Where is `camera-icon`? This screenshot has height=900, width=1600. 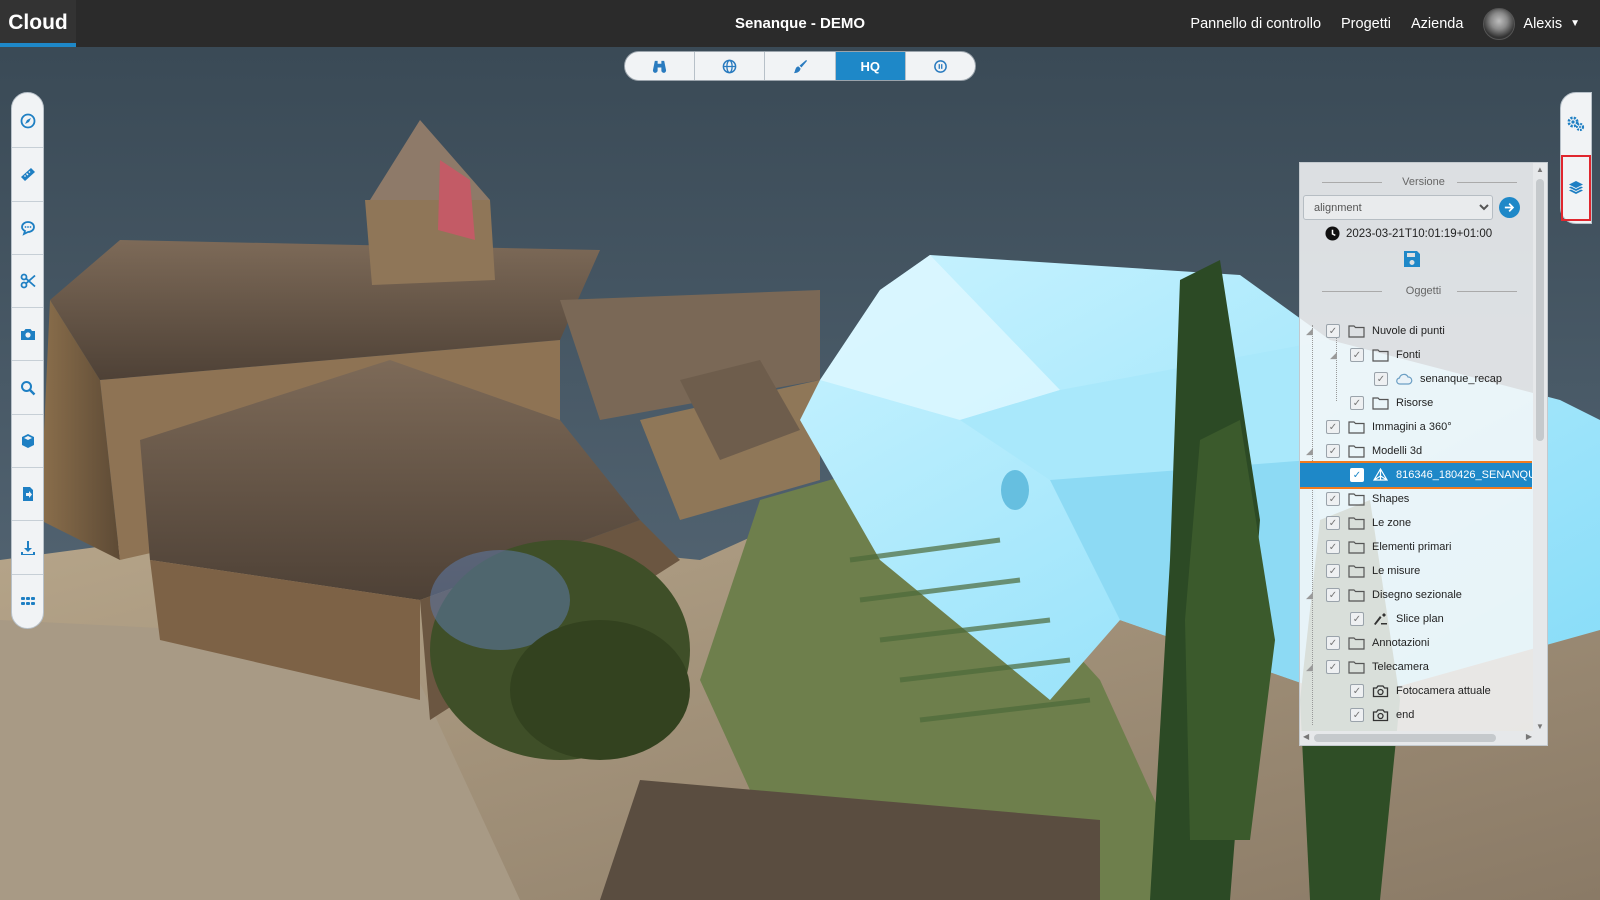
camera-icon is located at coordinates (27, 335).